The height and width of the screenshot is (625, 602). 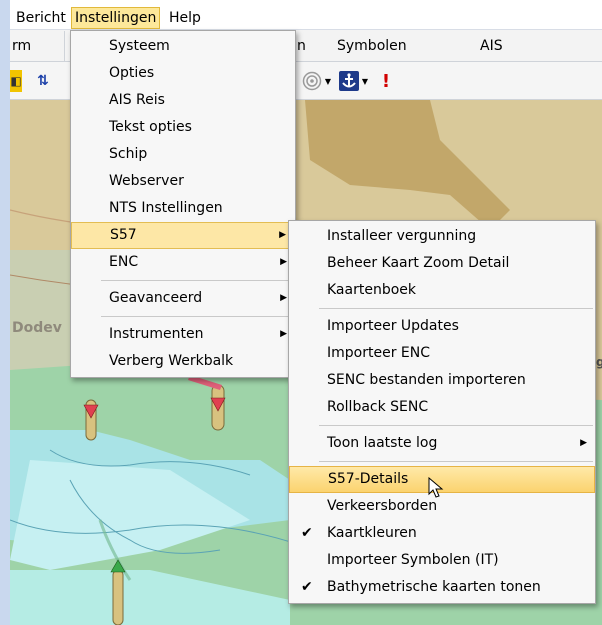 I want to click on menu-item-beheer-kaart-zoom-detail: Beheer Kaart Zoom Detail, so click(x=442, y=263).